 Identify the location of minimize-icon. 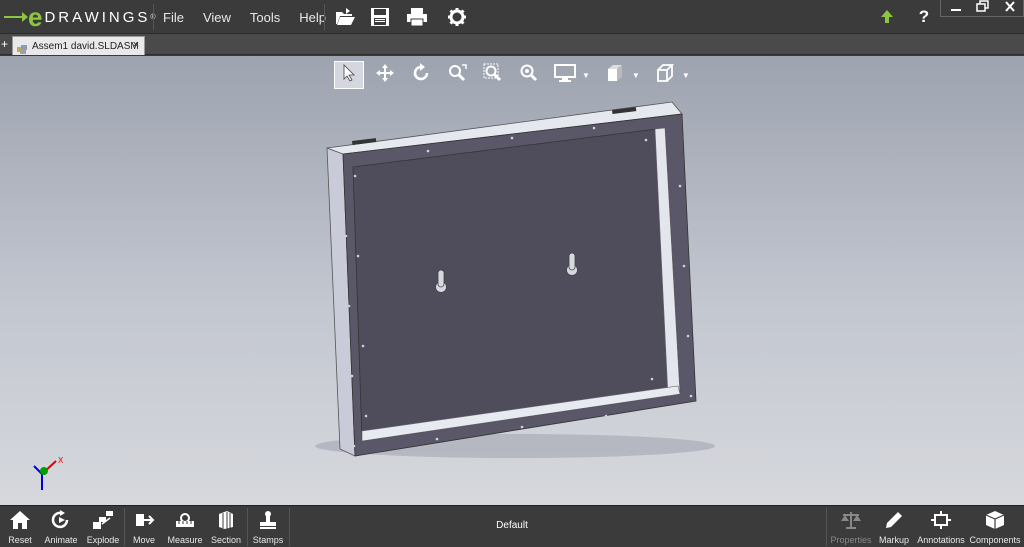
(956, 8).